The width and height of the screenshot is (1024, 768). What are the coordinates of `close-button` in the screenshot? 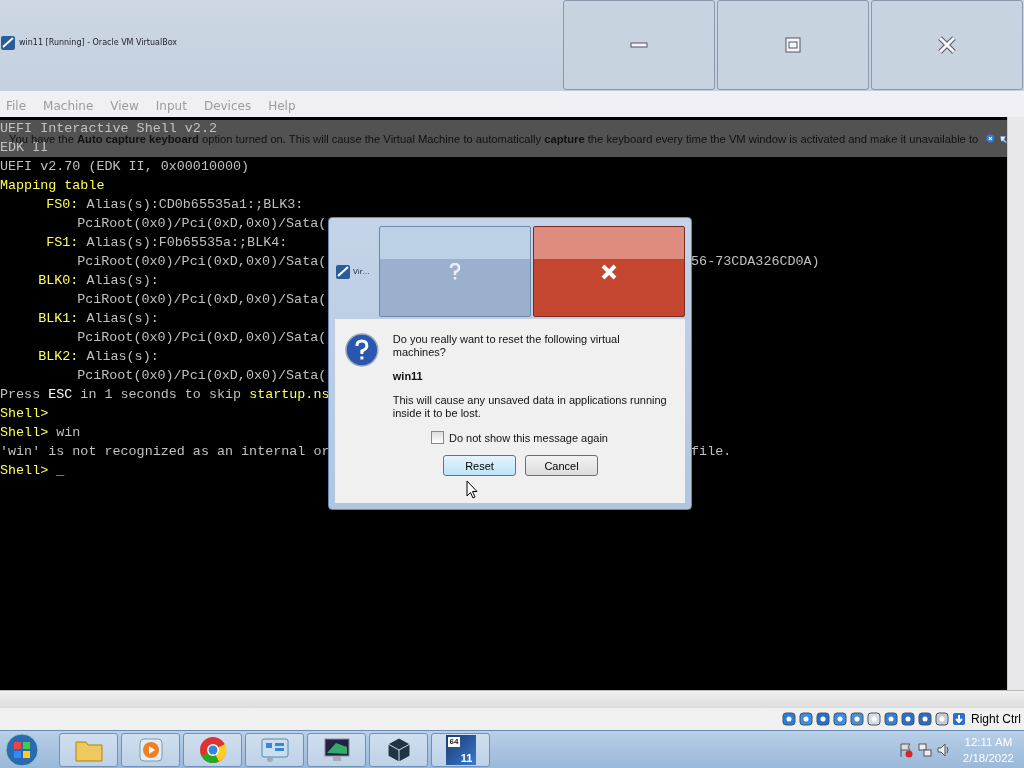 It's located at (608, 271).